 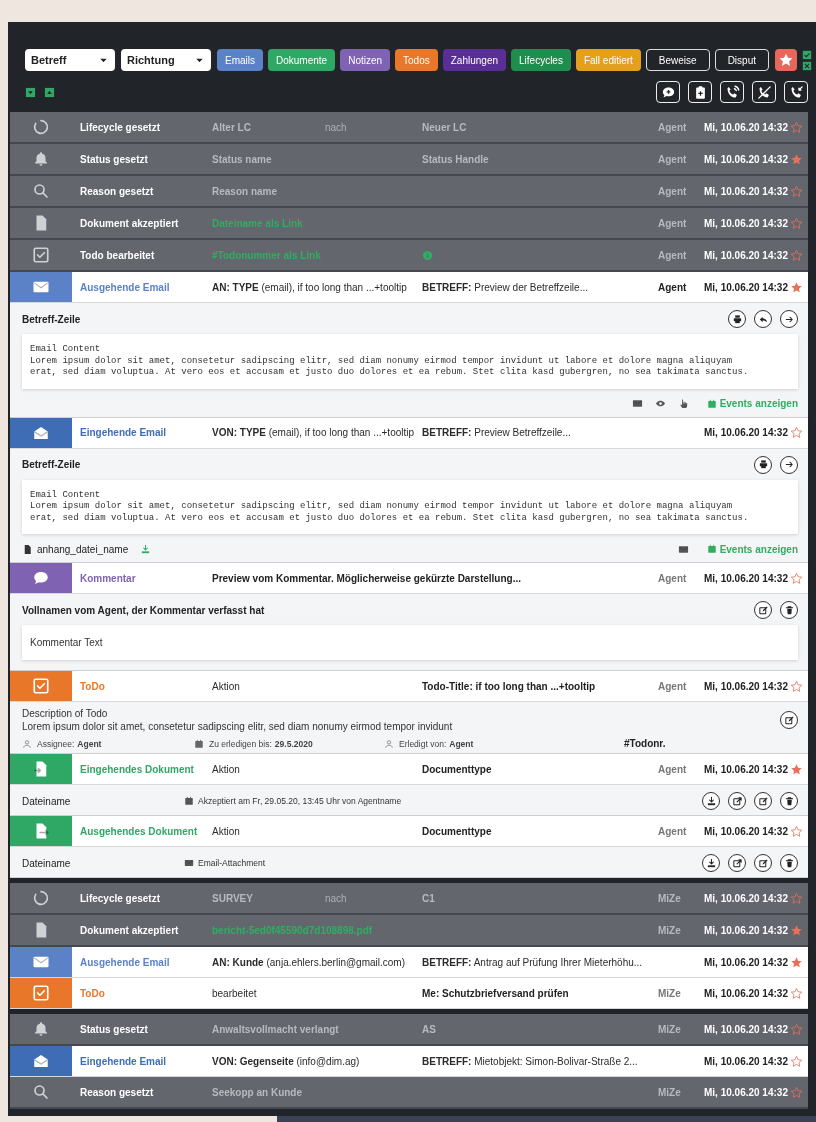 What do you see at coordinates (541, 60) in the screenshot?
I see `filter-button: Lifecycles` at bounding box center [541, 60].